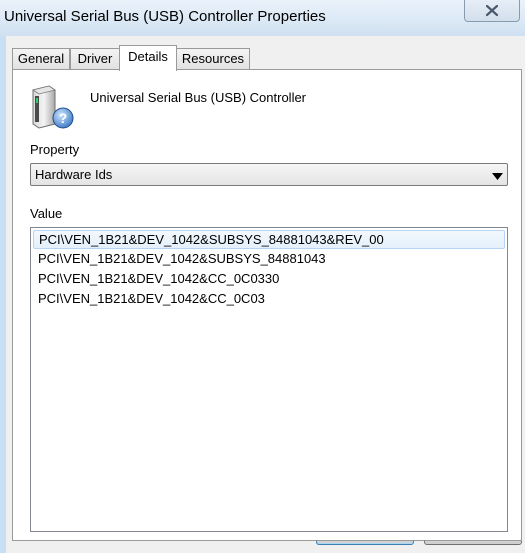 The image size is (525, 553). What do you see at coordinates (213, 58) in the screenshot?
I see `tab-resources: Resources` at bounding box center [213, 58].